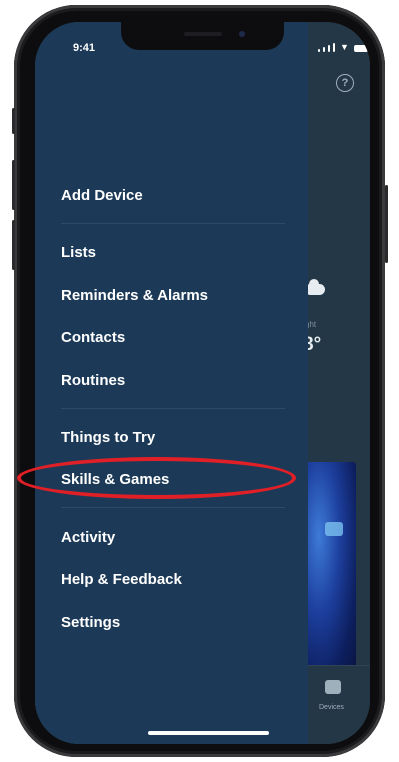 The height and width of the screenshot is (762, 399). What do you see at coordinates (345, 83) in the screenshot?
I see `help-icon: ?` at bounding box center [345, 83].